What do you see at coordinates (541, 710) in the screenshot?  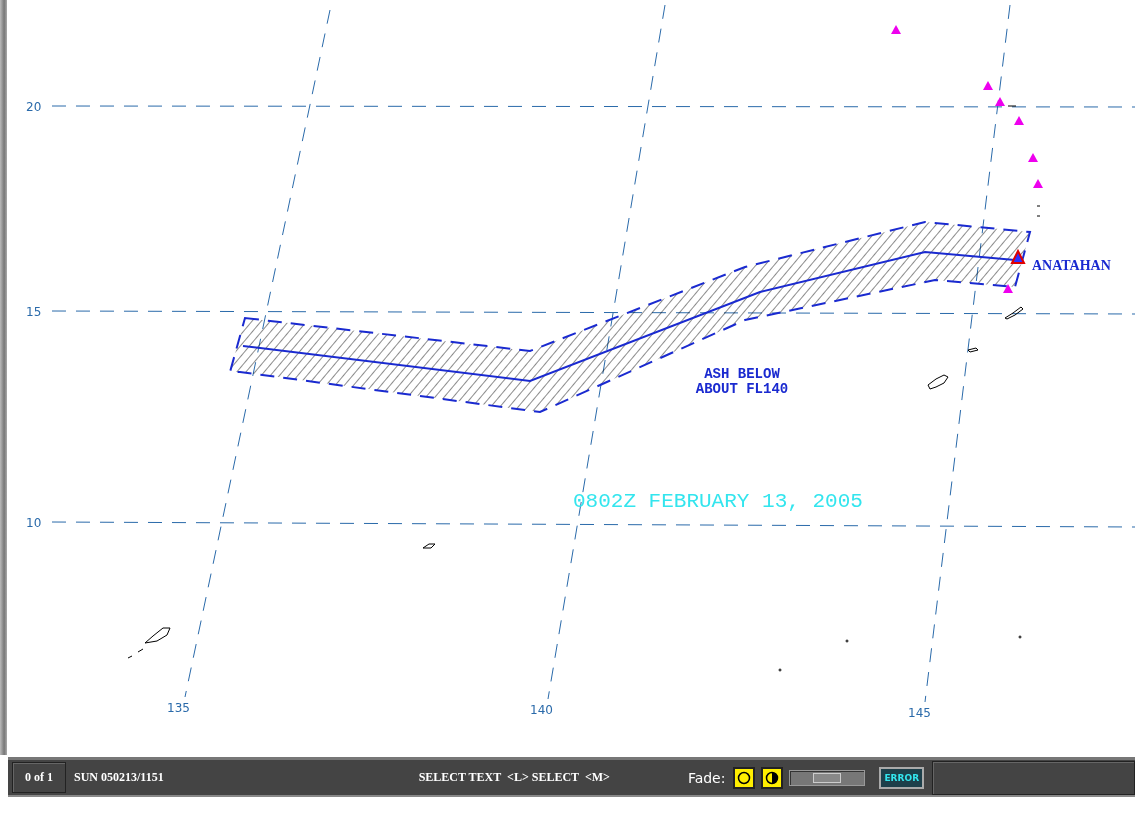 I see `longitude-label: 140` at bounding box center [541, 710].